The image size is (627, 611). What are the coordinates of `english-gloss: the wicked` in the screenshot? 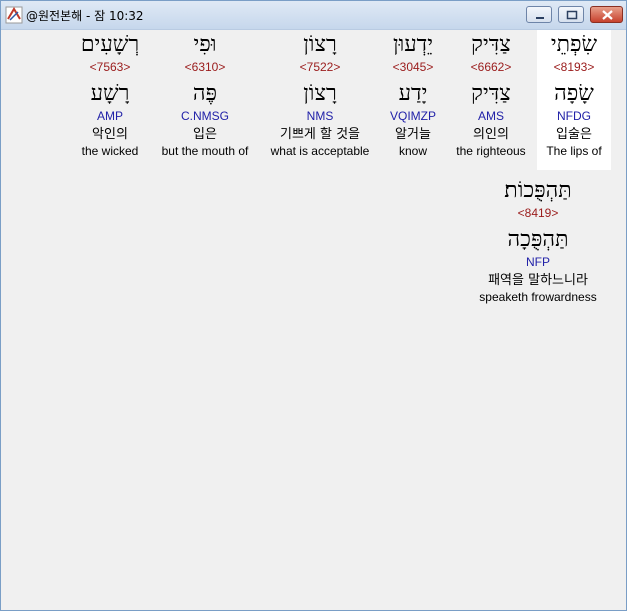 It's located at (110, 151).